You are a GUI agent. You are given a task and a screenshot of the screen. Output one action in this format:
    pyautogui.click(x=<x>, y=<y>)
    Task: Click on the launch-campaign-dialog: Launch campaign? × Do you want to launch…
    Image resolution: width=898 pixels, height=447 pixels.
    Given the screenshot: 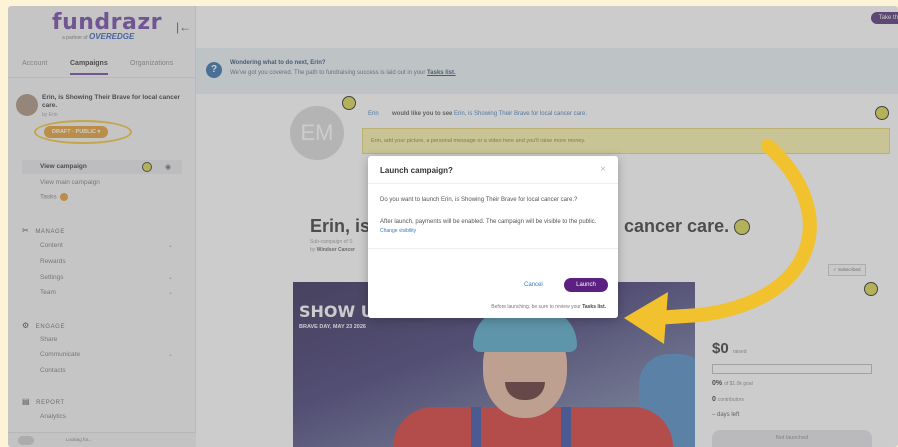 What is the action you would take?
    pyautogui.click(x=493, y=237)
    